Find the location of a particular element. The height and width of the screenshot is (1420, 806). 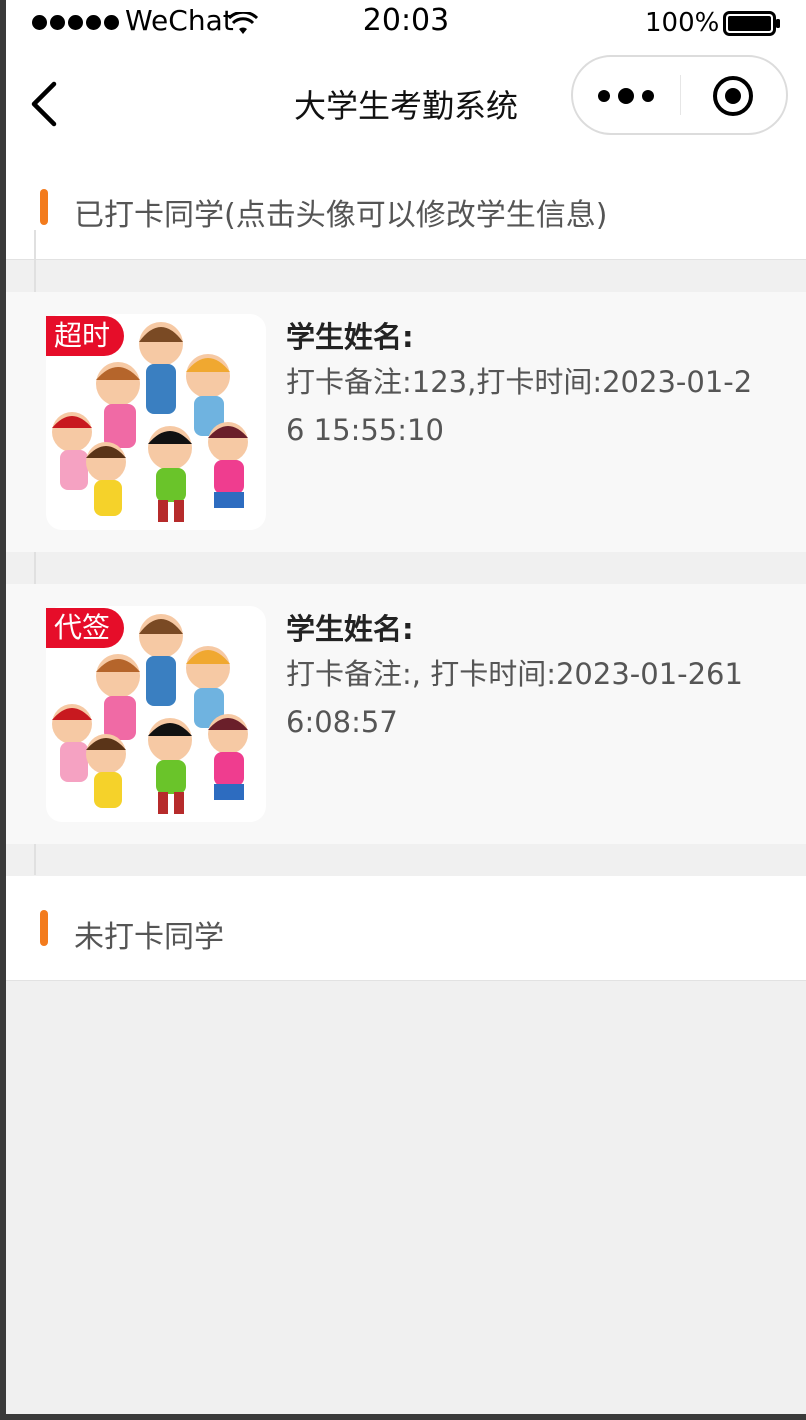

status-badge: 代签 is located at coordinates (85, 628).